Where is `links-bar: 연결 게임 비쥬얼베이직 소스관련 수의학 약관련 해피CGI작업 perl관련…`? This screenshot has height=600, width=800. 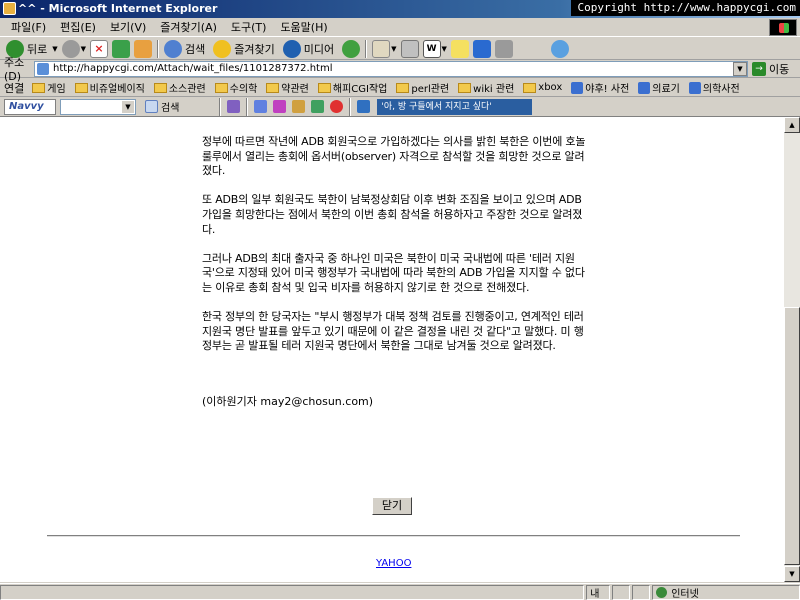
links-bar: 연결 게임 비쥬얼베이직 소스관련 수의학 약관련 해피CGI작업 perl관련… is located at coordinates (400, 88).